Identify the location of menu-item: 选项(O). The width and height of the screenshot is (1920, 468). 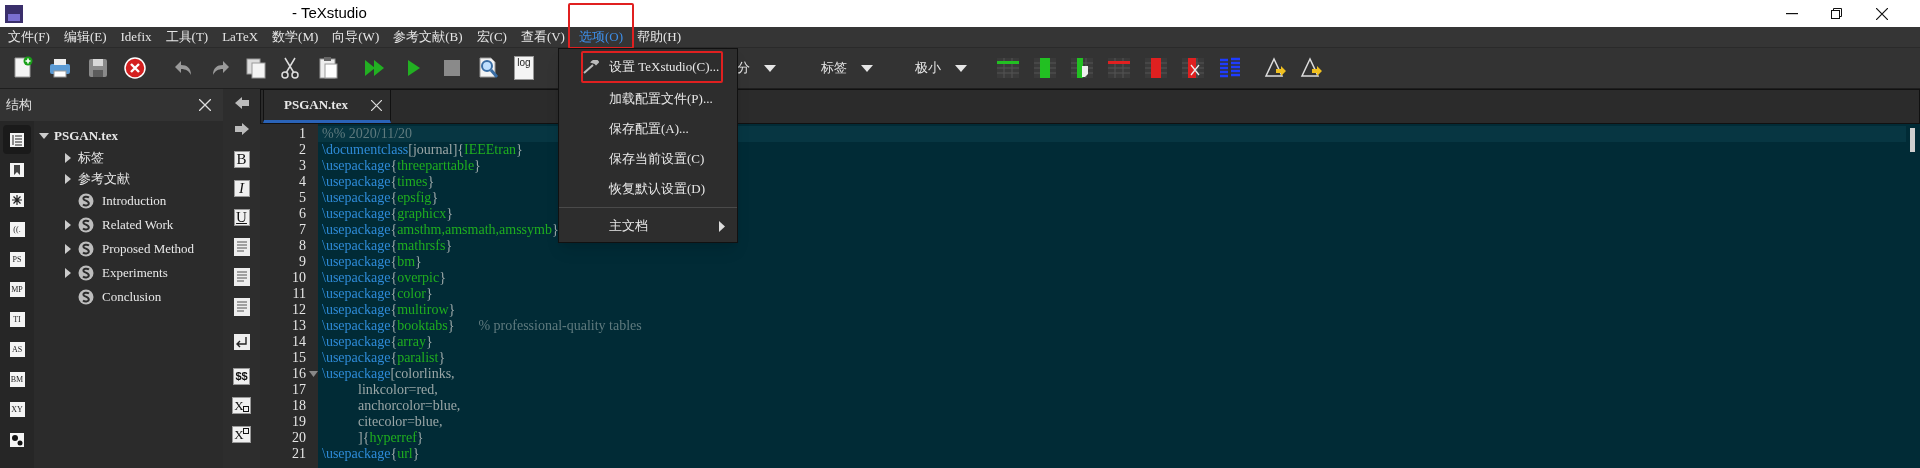
(600, 37).